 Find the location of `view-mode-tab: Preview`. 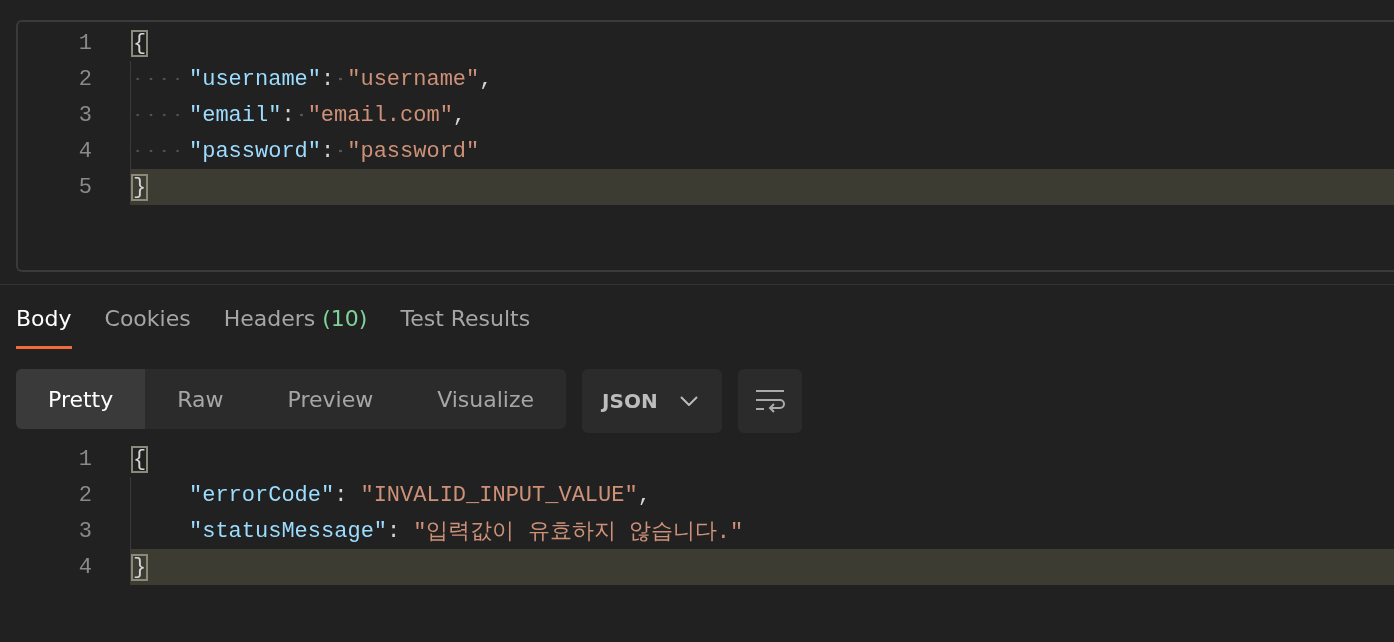

view-mode-tab: Preview is located at coordinates (330, 399).